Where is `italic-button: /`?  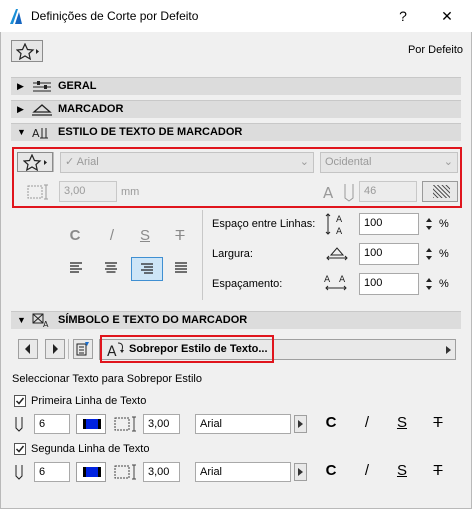 italic-button: / is located at coordinates (112, 235).